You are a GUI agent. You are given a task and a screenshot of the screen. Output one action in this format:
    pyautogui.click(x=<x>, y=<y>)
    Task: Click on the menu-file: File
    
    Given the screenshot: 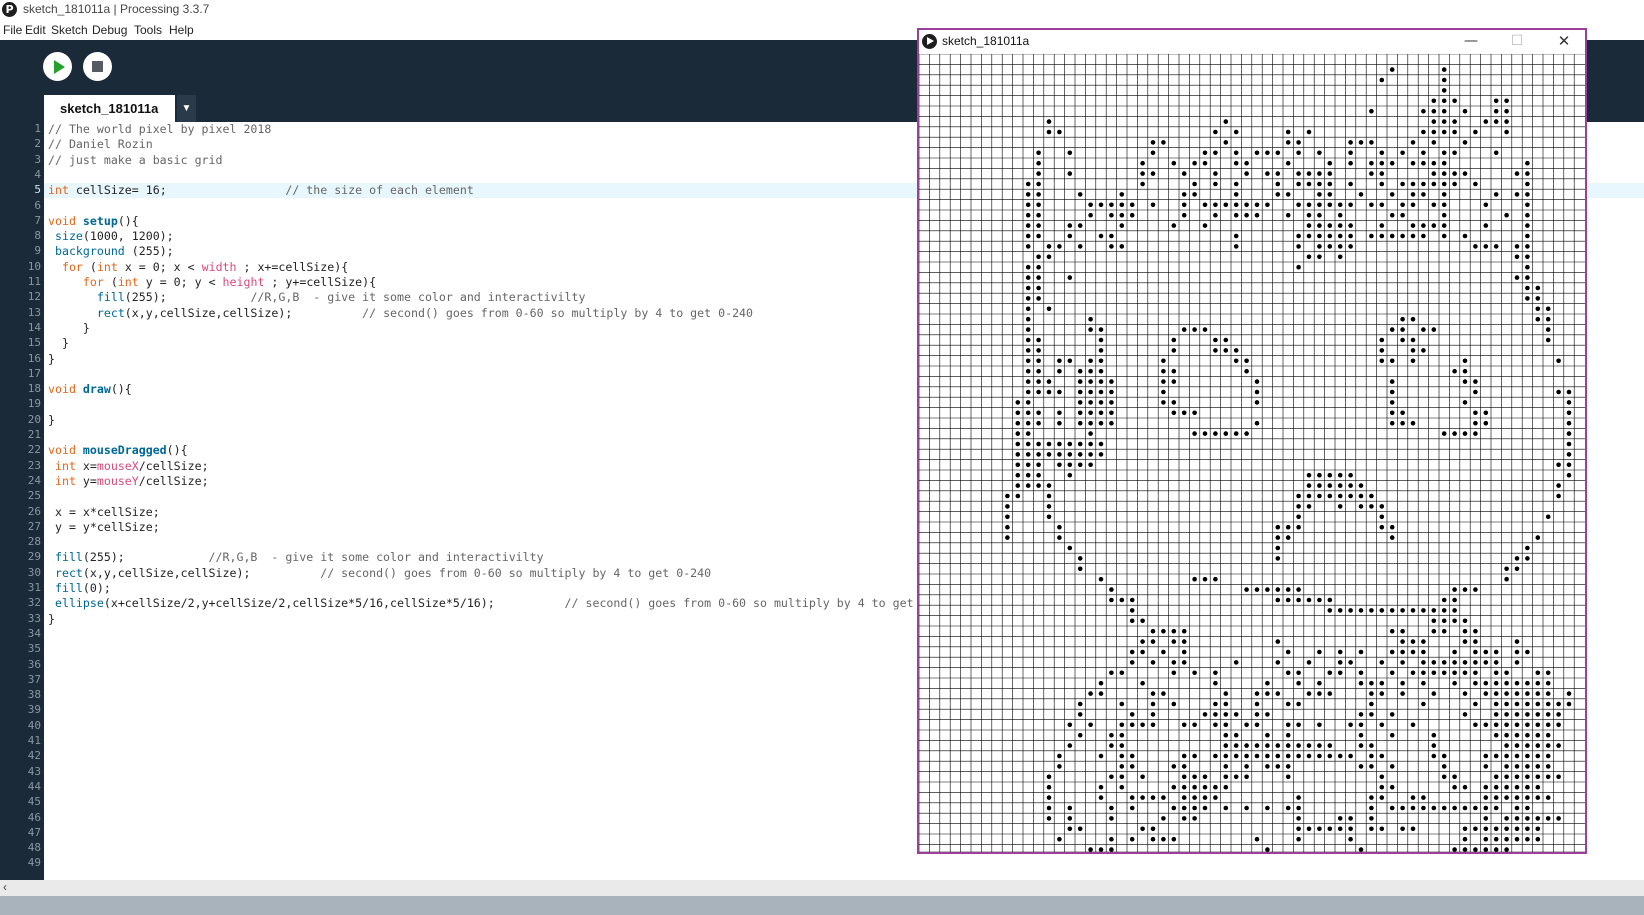 What is the action you would take?
    pyautogui.click(x=12, y=30)
    